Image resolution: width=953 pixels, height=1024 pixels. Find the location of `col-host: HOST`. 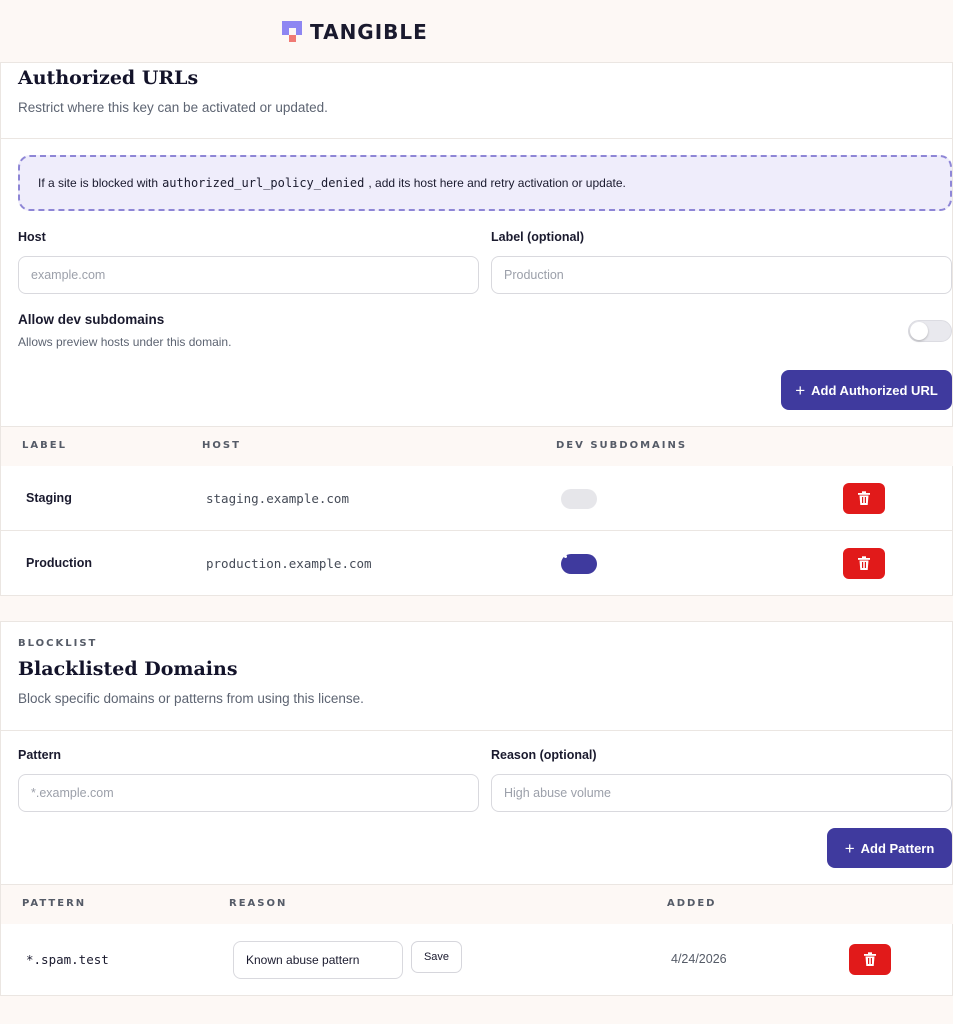

col-host: HOST is located at coordinates (221, 445).